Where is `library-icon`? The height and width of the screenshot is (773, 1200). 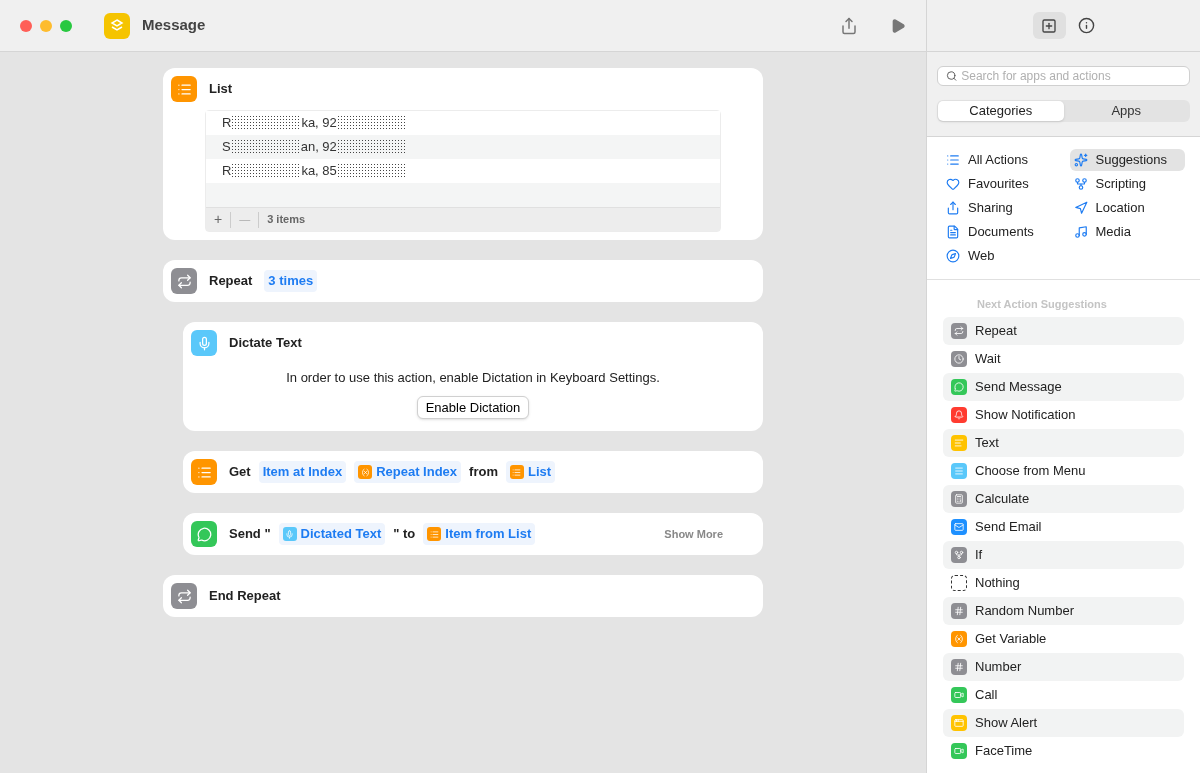
library-icon is located at coordinates (1049, 25).